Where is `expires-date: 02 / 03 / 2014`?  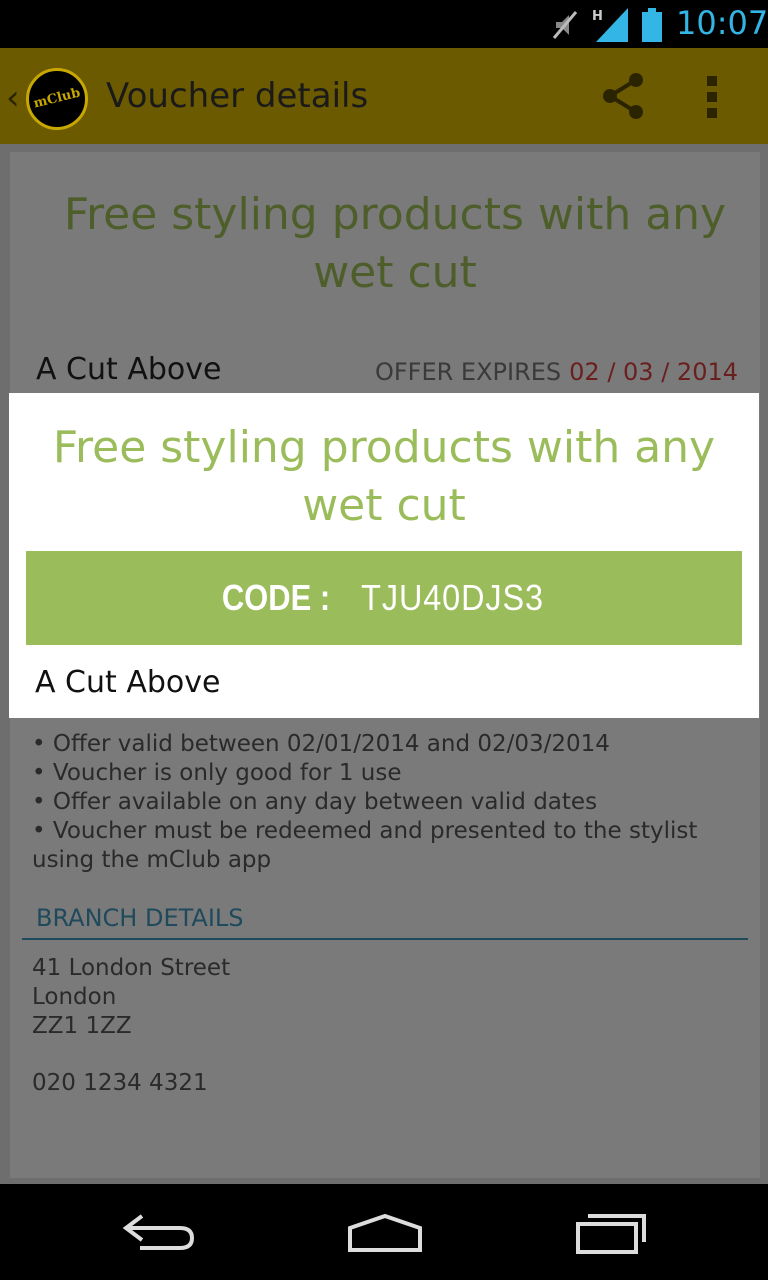
expires-date: 02 / 03 / 2014 is located at coordinates (653, 372).